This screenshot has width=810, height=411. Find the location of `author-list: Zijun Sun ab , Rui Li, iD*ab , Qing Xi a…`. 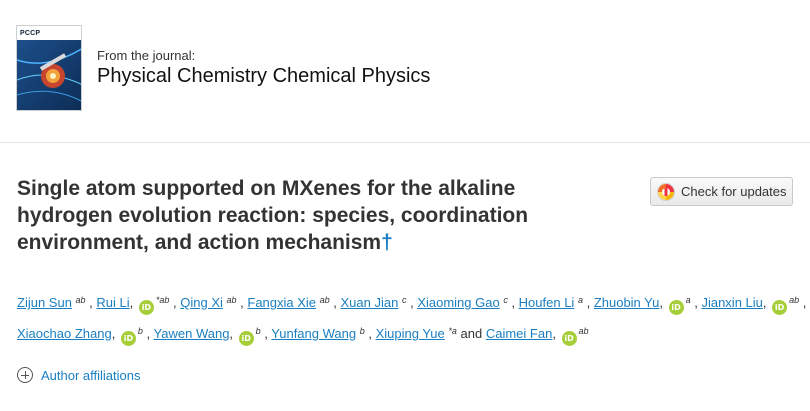

author-list: Zijun Sun ab , Rui Li, iD*ab , Qing Xi a… is located at coordinates (412, 317).